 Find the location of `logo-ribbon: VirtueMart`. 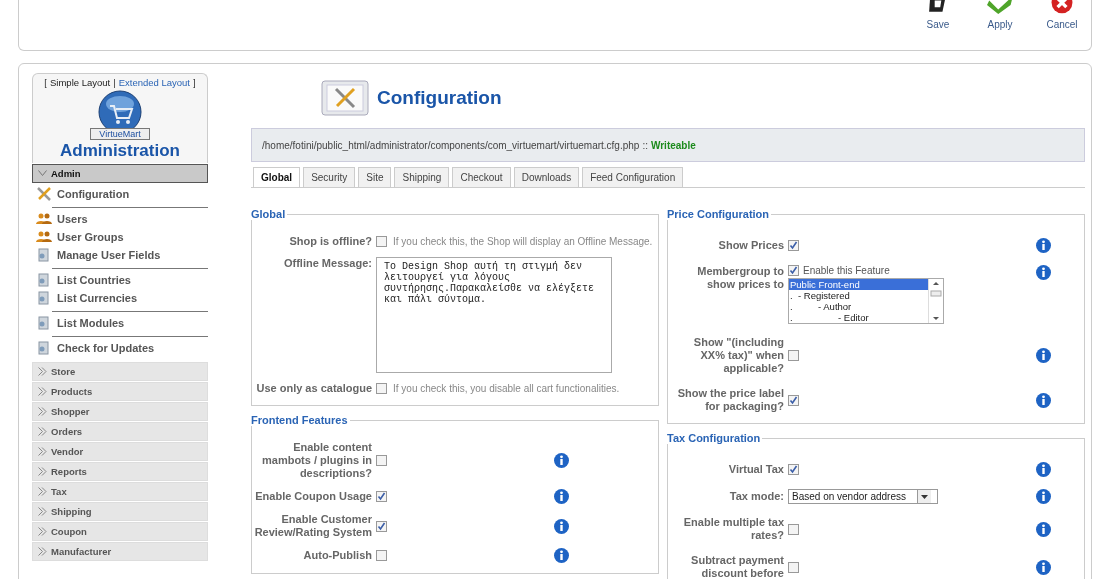

logo-ribbon: VirtueMart is located at coordinates (120, 134).